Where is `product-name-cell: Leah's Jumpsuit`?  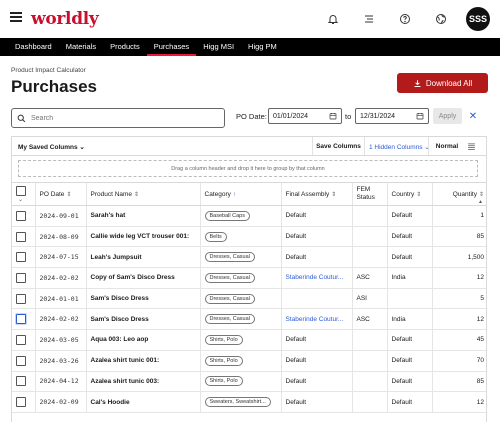
product-name-cell: Leah's Jumpsuit is located at coordinates (142, 257).